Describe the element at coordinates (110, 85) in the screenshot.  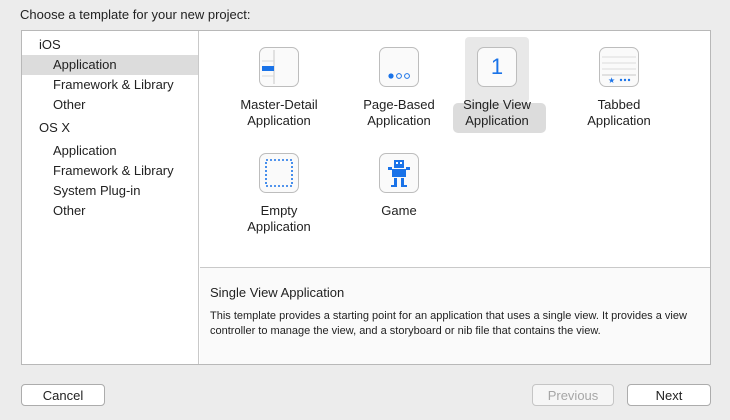
I see `sidebar-item-ios-framework-library: Framework & Library` at that location.